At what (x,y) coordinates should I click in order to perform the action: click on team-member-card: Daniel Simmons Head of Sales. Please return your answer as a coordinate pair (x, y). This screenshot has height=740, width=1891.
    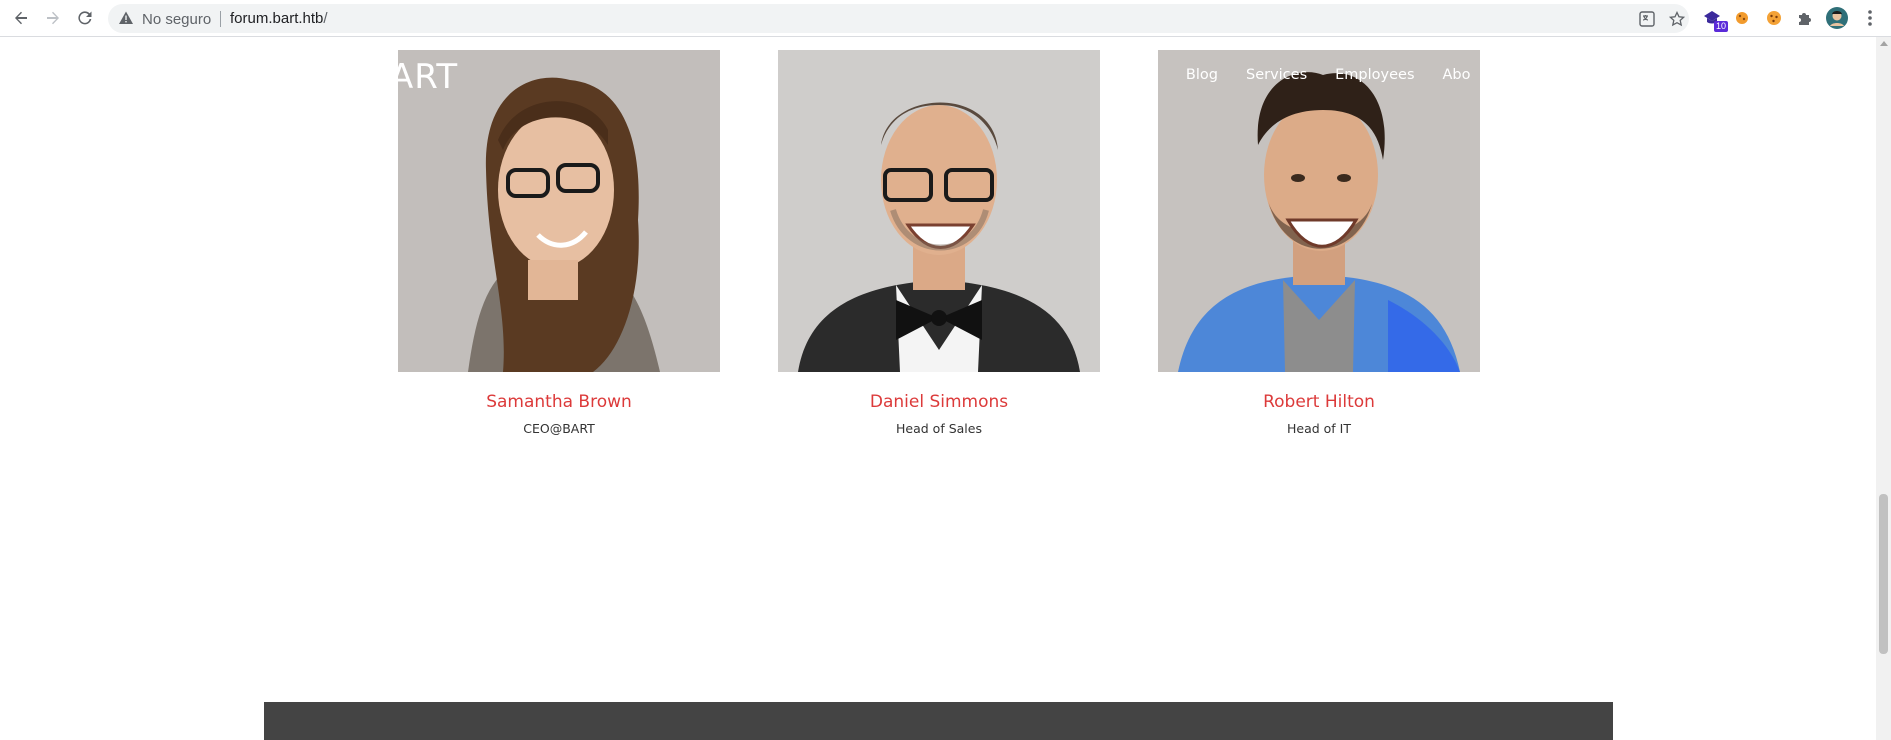
    Looking at the image, I should click on (939, 243).